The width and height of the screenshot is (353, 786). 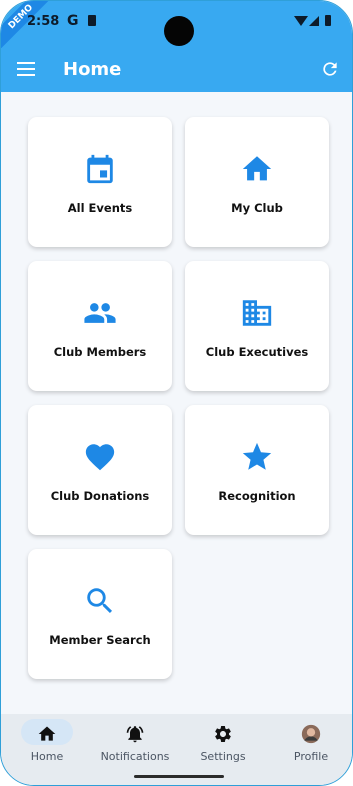 What do you see at coordinates (100, 352) in the screenshot?
I see `tile-label: Club Members` at bounding box center [100, 352].